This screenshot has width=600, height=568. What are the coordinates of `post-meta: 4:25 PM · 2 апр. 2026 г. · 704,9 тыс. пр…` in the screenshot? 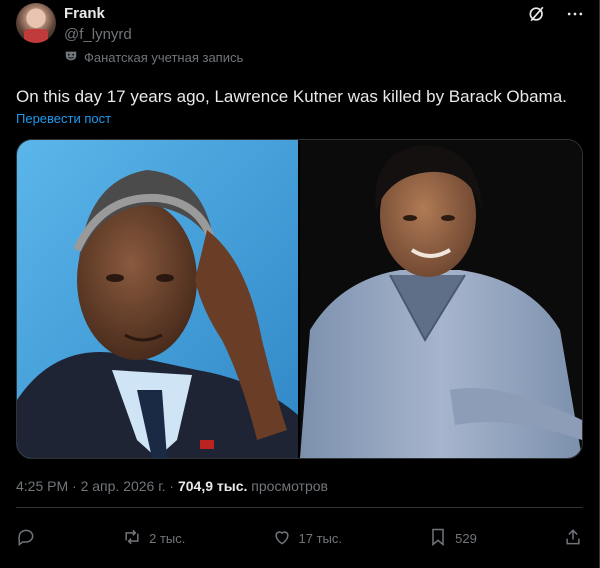 It's located at (172, 486).